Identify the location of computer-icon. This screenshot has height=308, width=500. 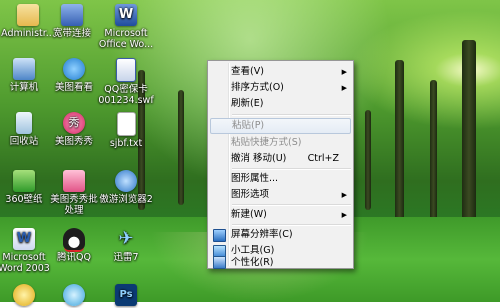
(24, 69).